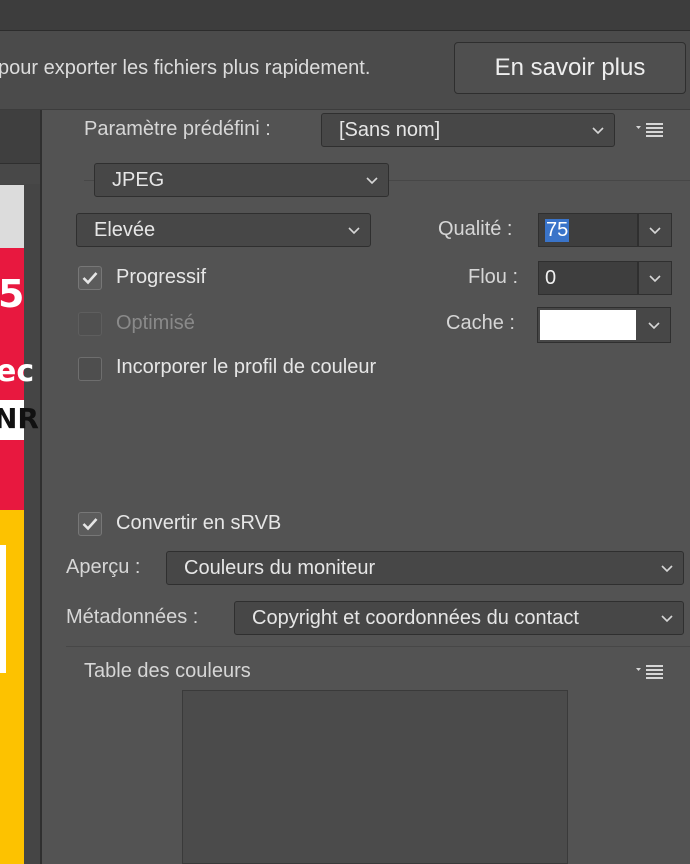 The image size is (690, 864). What do you see at coordinates (415, 617) in the screenshot?
I see `metadata-value: Copyright et coordonnées du contact` at bounding box center [415, 617].